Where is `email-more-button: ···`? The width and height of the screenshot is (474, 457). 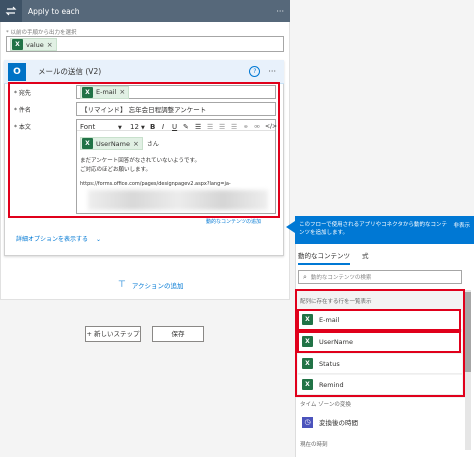
email-more-button: ··· is located at coordinates (272, 71).